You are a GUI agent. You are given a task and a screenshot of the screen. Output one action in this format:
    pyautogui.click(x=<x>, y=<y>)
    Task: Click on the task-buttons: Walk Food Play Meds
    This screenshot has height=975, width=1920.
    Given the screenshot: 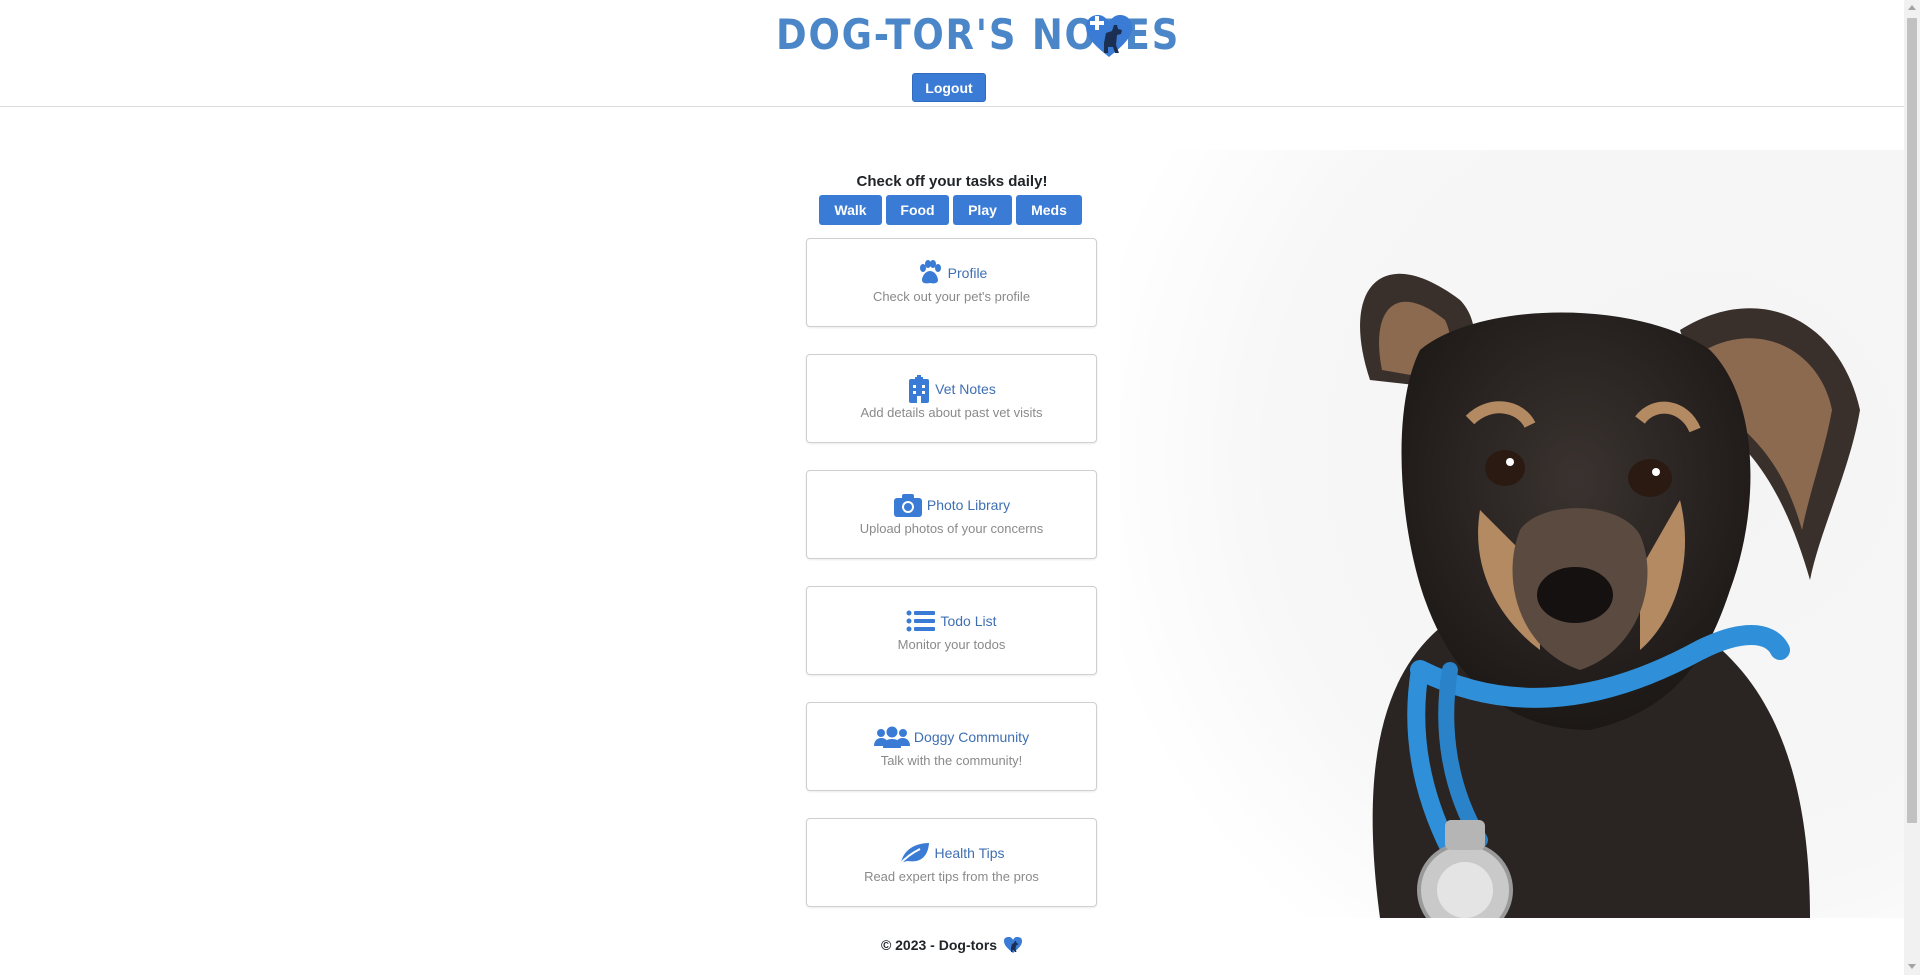 What is the action you would take?
    pyautogui.click(x=950, y=210)
    